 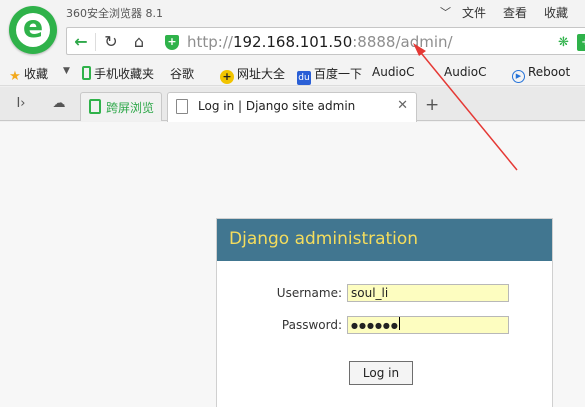 I want to click on play-circle-icon: ▶, so click(x=518, y=76).